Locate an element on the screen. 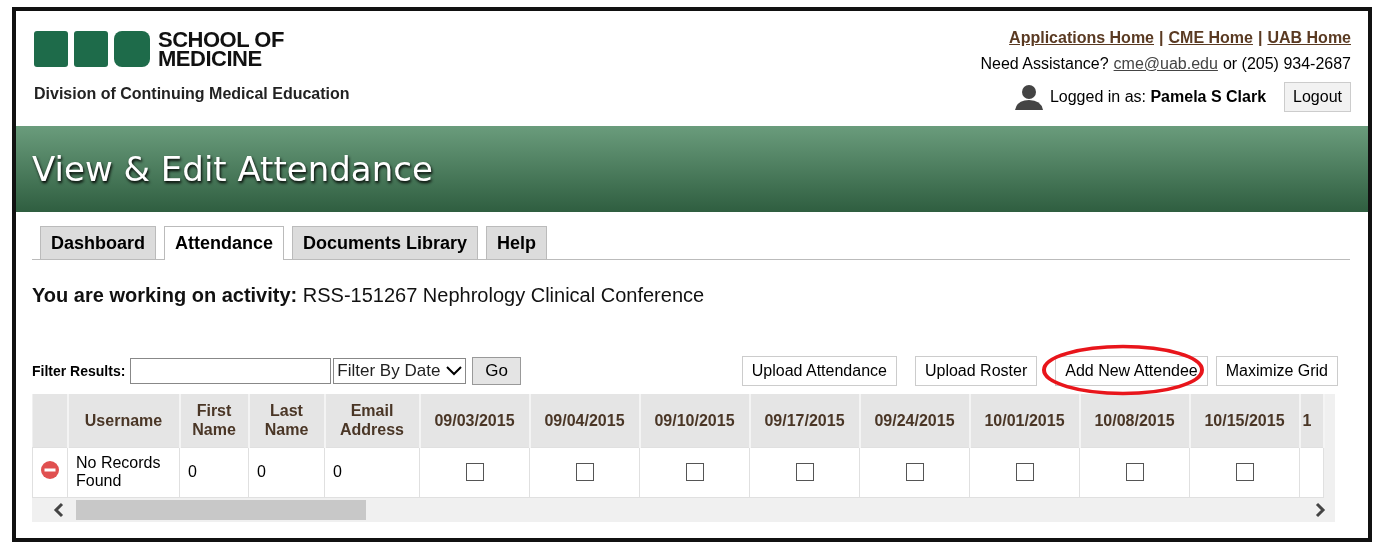 This screenshot has height=542, width=1379. column-header: 10/01/2015 is located at coordinates (1024, 420).